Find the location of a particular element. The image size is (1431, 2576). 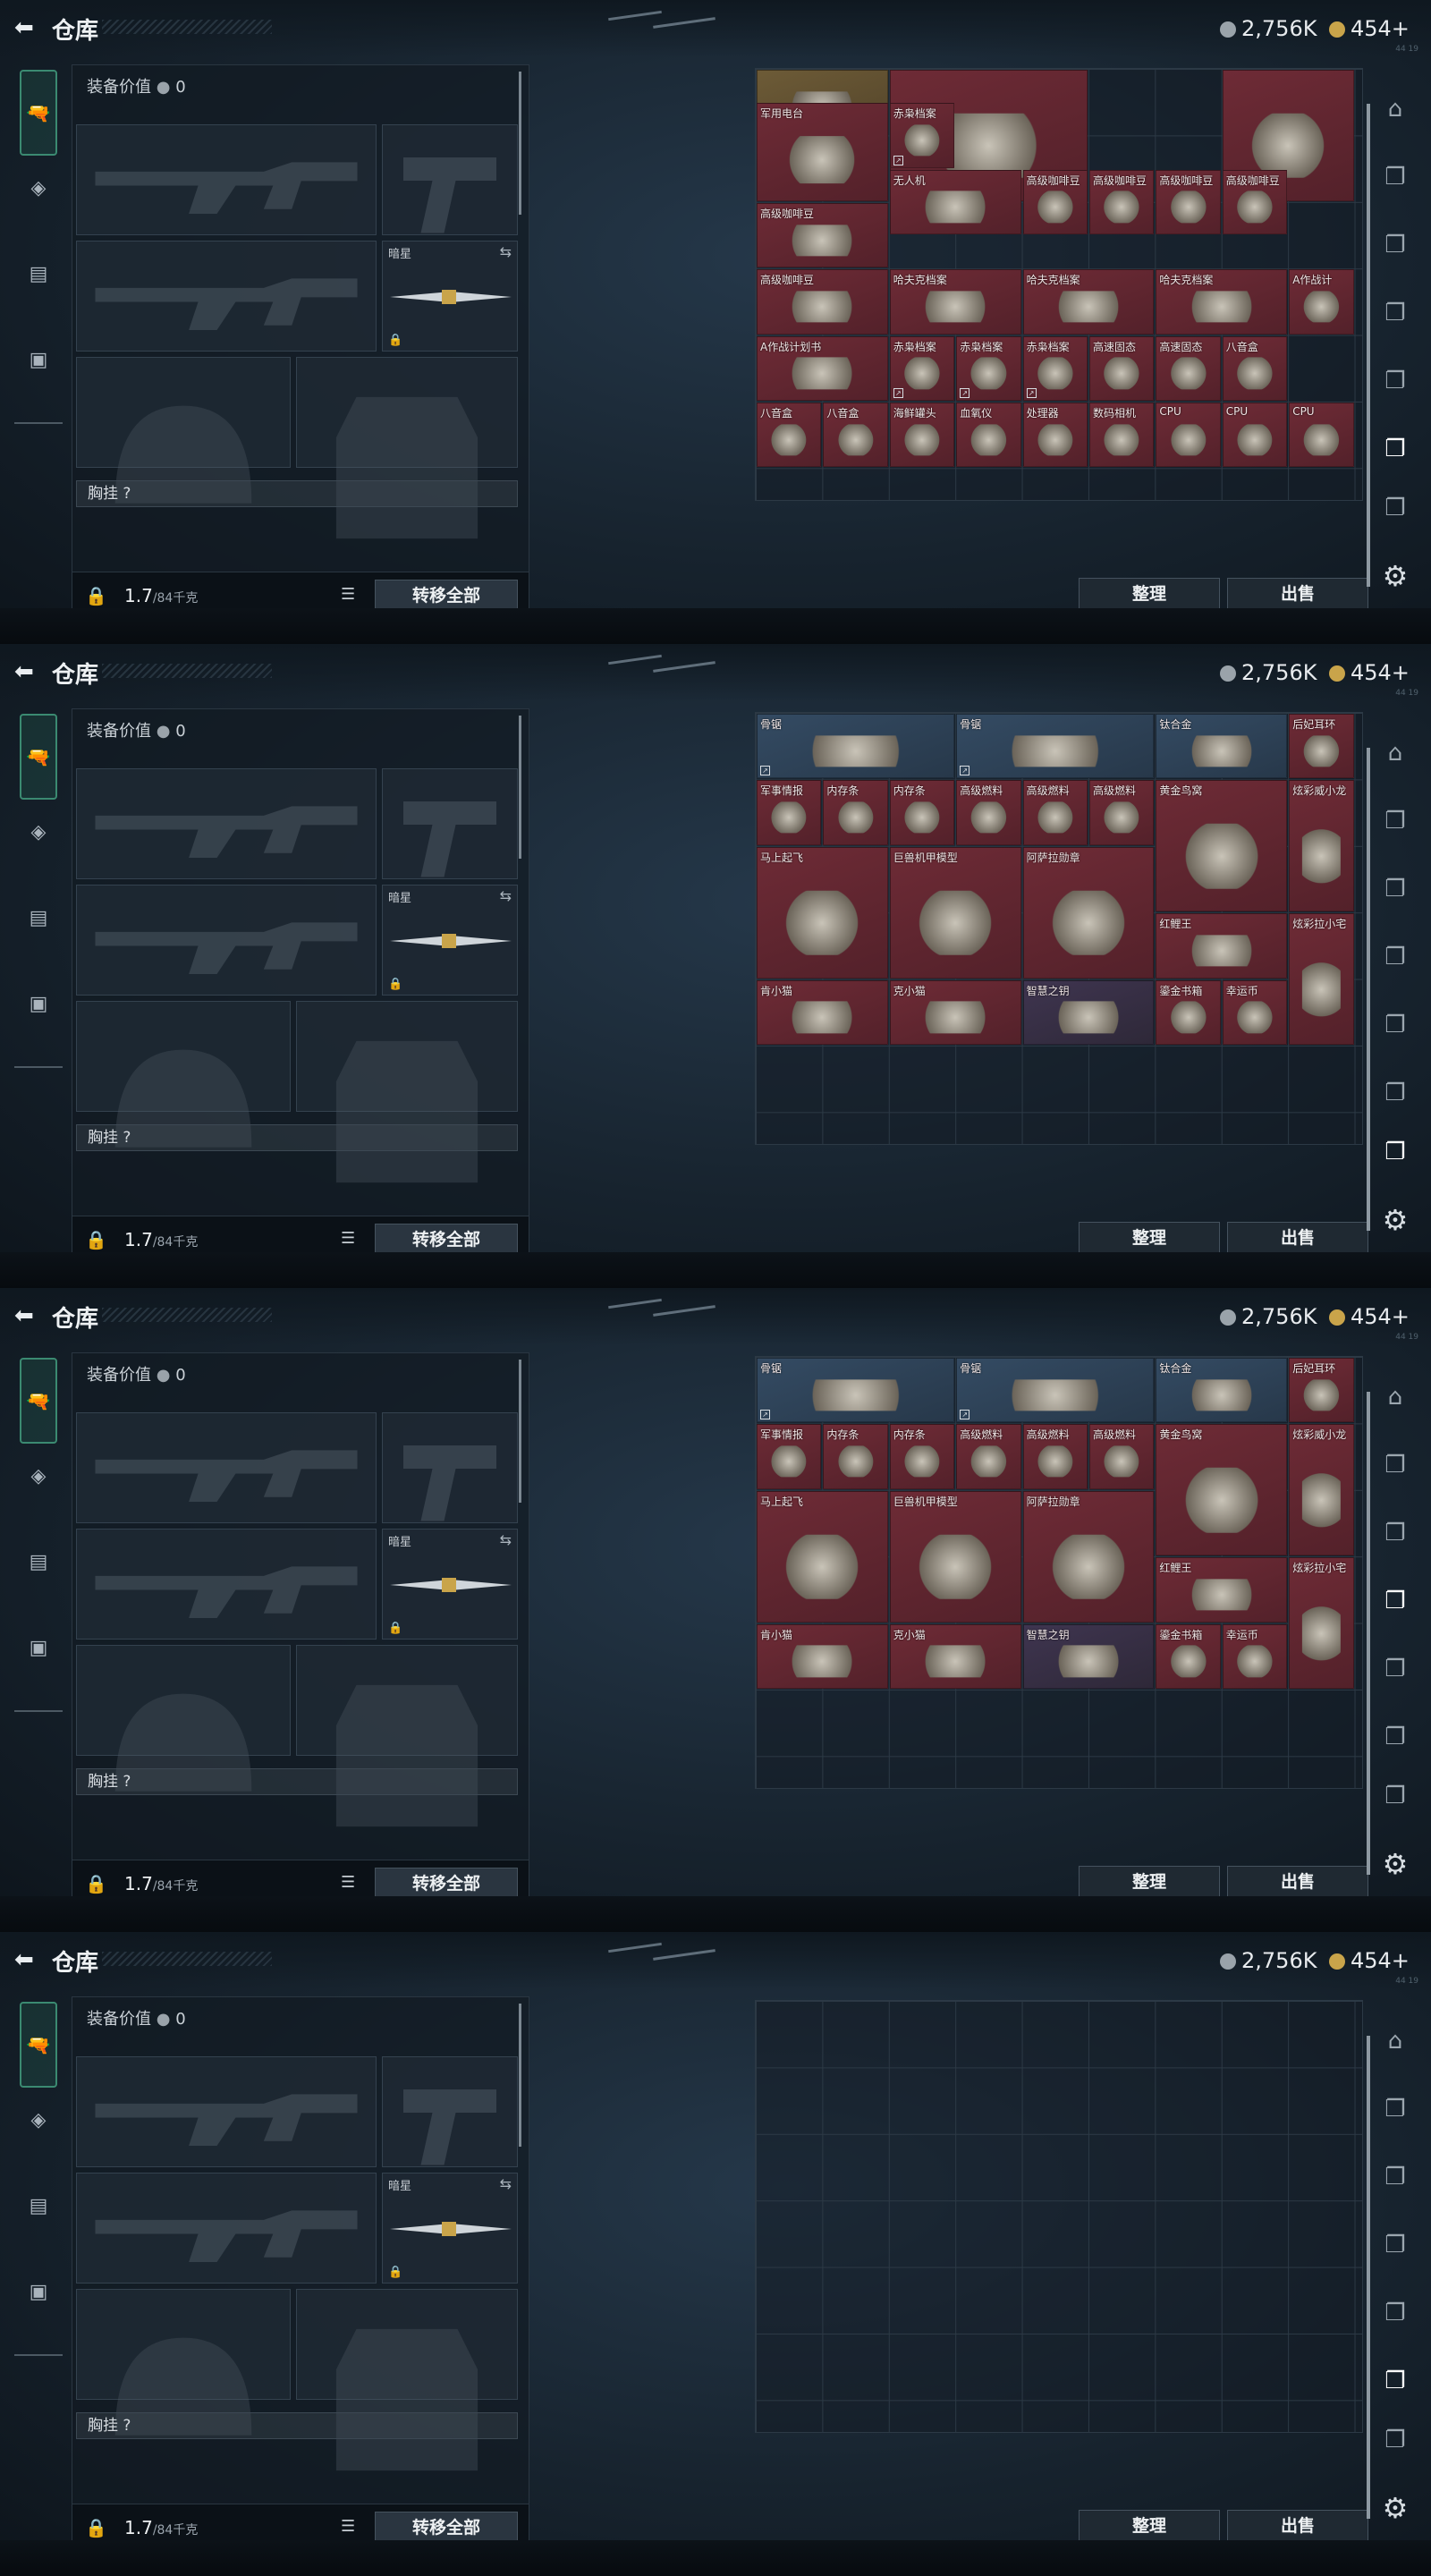

stash-grid is located at coordinates (1059, 2216).